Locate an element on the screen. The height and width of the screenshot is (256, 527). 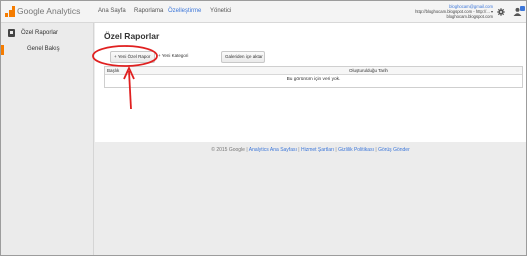
column-header-date: Oluşturulduğu Tarih is located at coordinates (368, 70).